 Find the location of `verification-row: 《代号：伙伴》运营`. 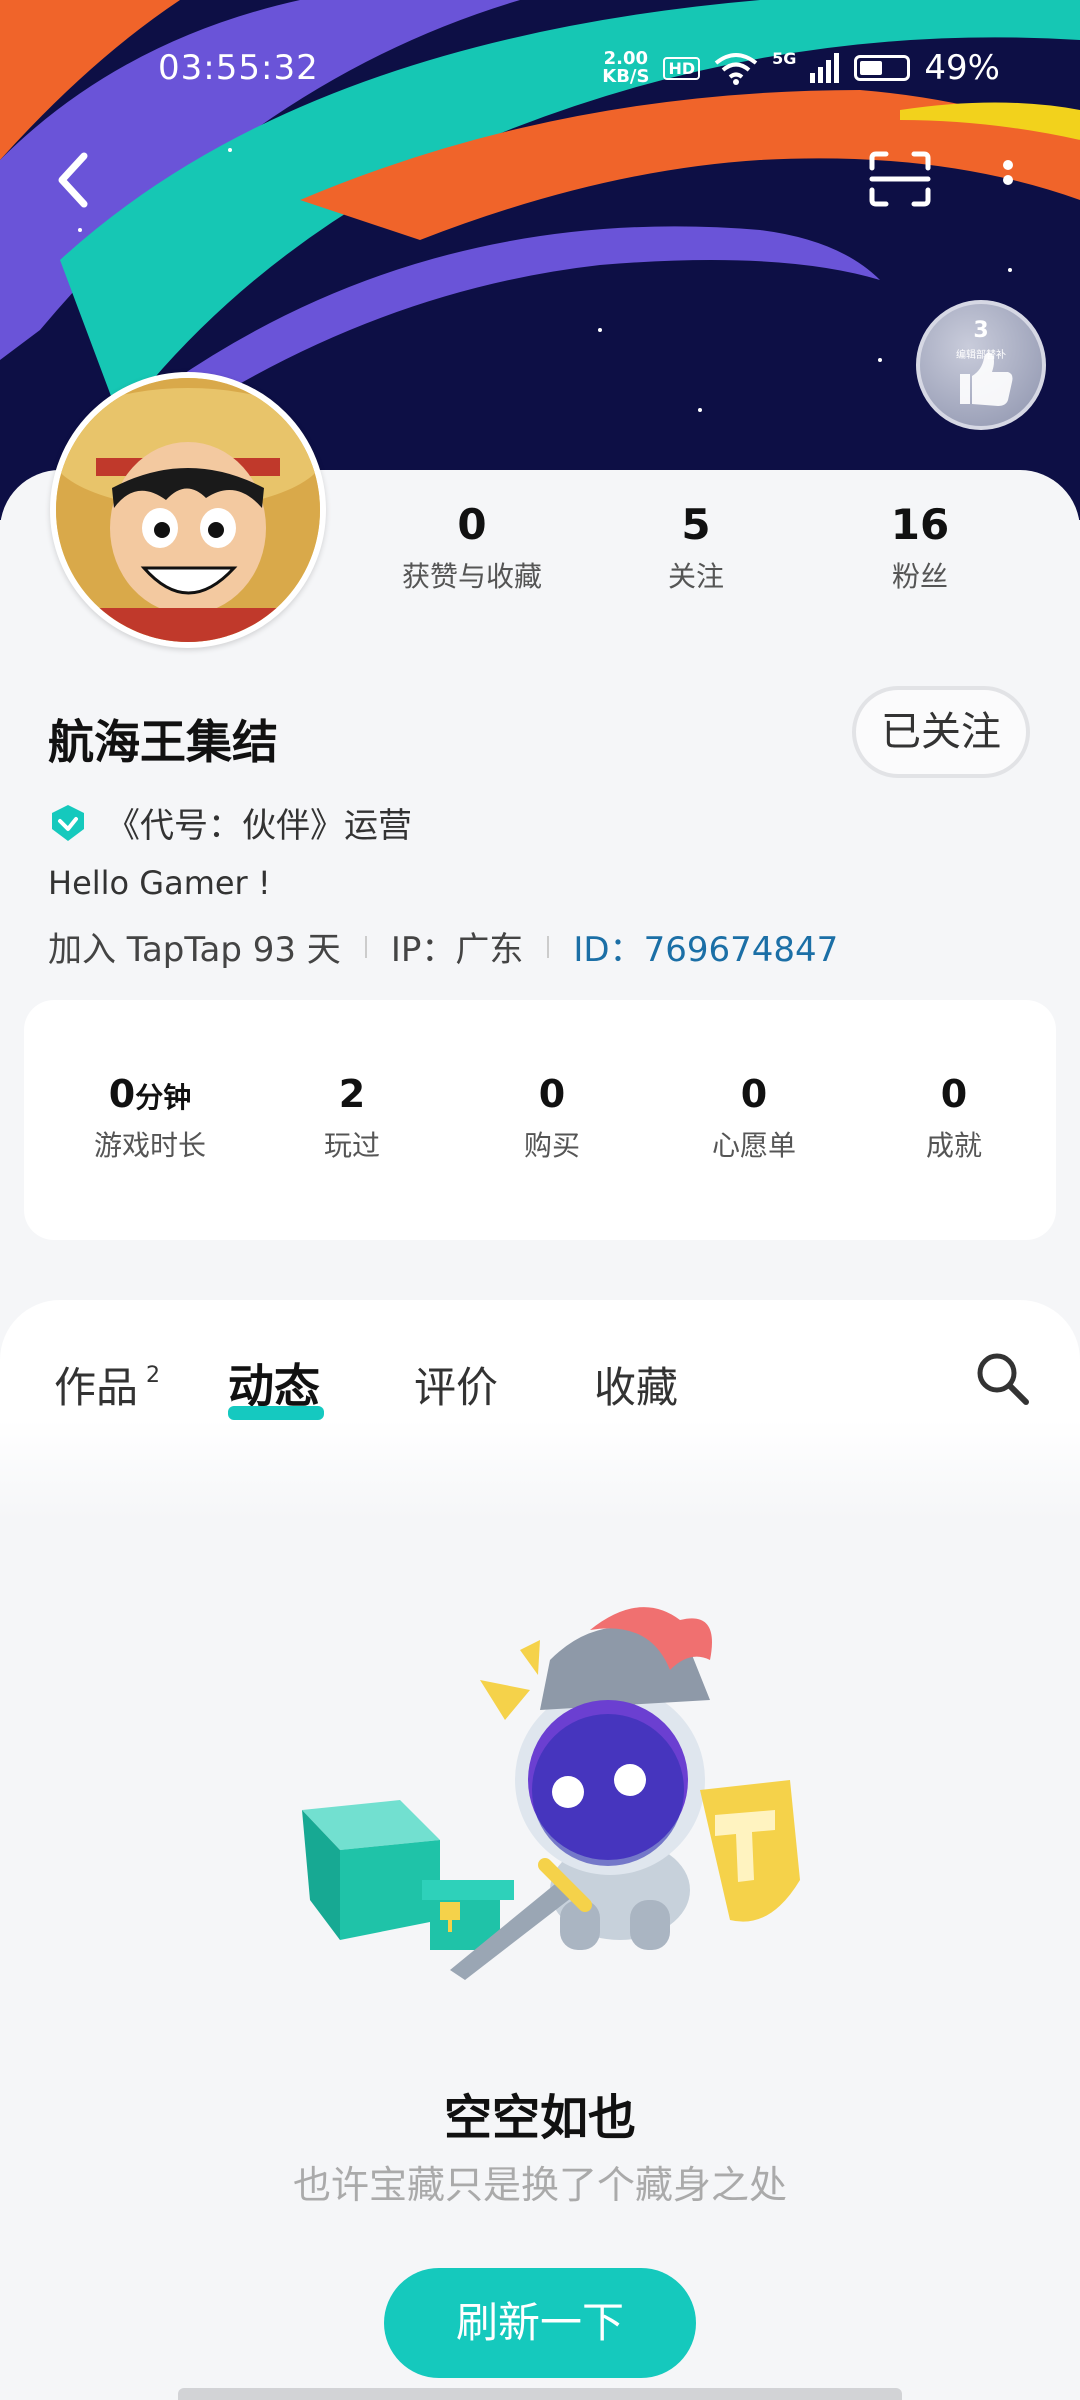

verification-row: 《代号：伙伴》运营 is located at coordinates (230, 822).